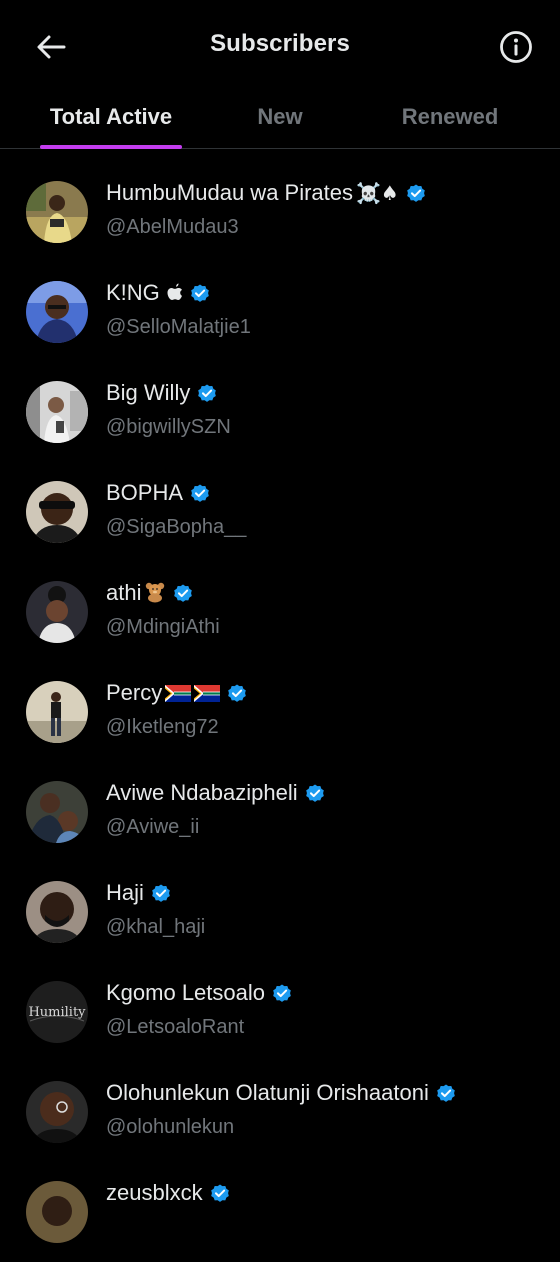 This screenshot has height=1262, width=560. Describe the element at coordinates (156, 927) in the screenshot. I see `handle: @khal_haji` at that location.